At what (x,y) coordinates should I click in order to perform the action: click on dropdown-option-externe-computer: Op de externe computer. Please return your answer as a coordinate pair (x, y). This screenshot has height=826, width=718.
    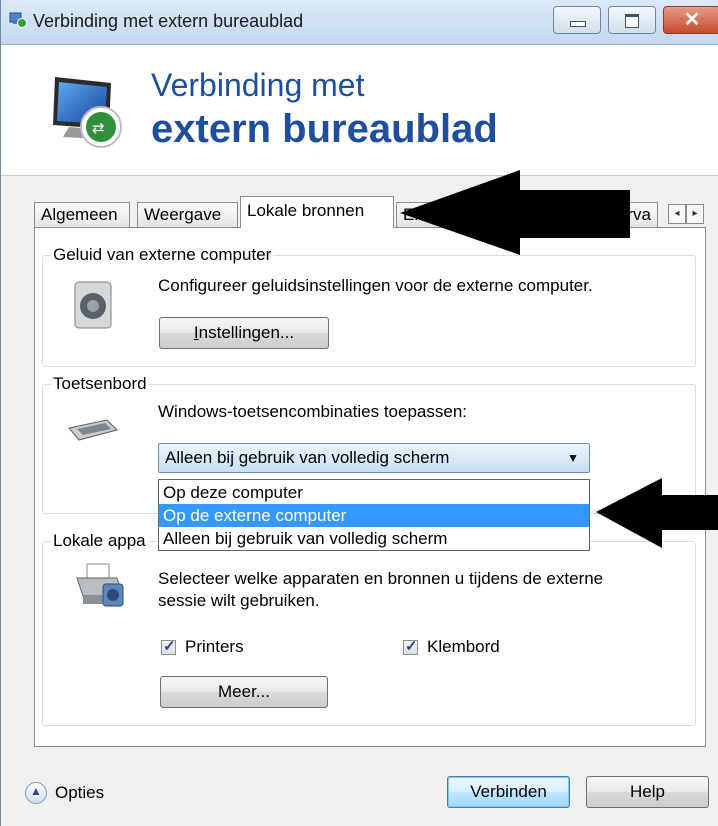
    Looking at the image, I should click on (374, 515).